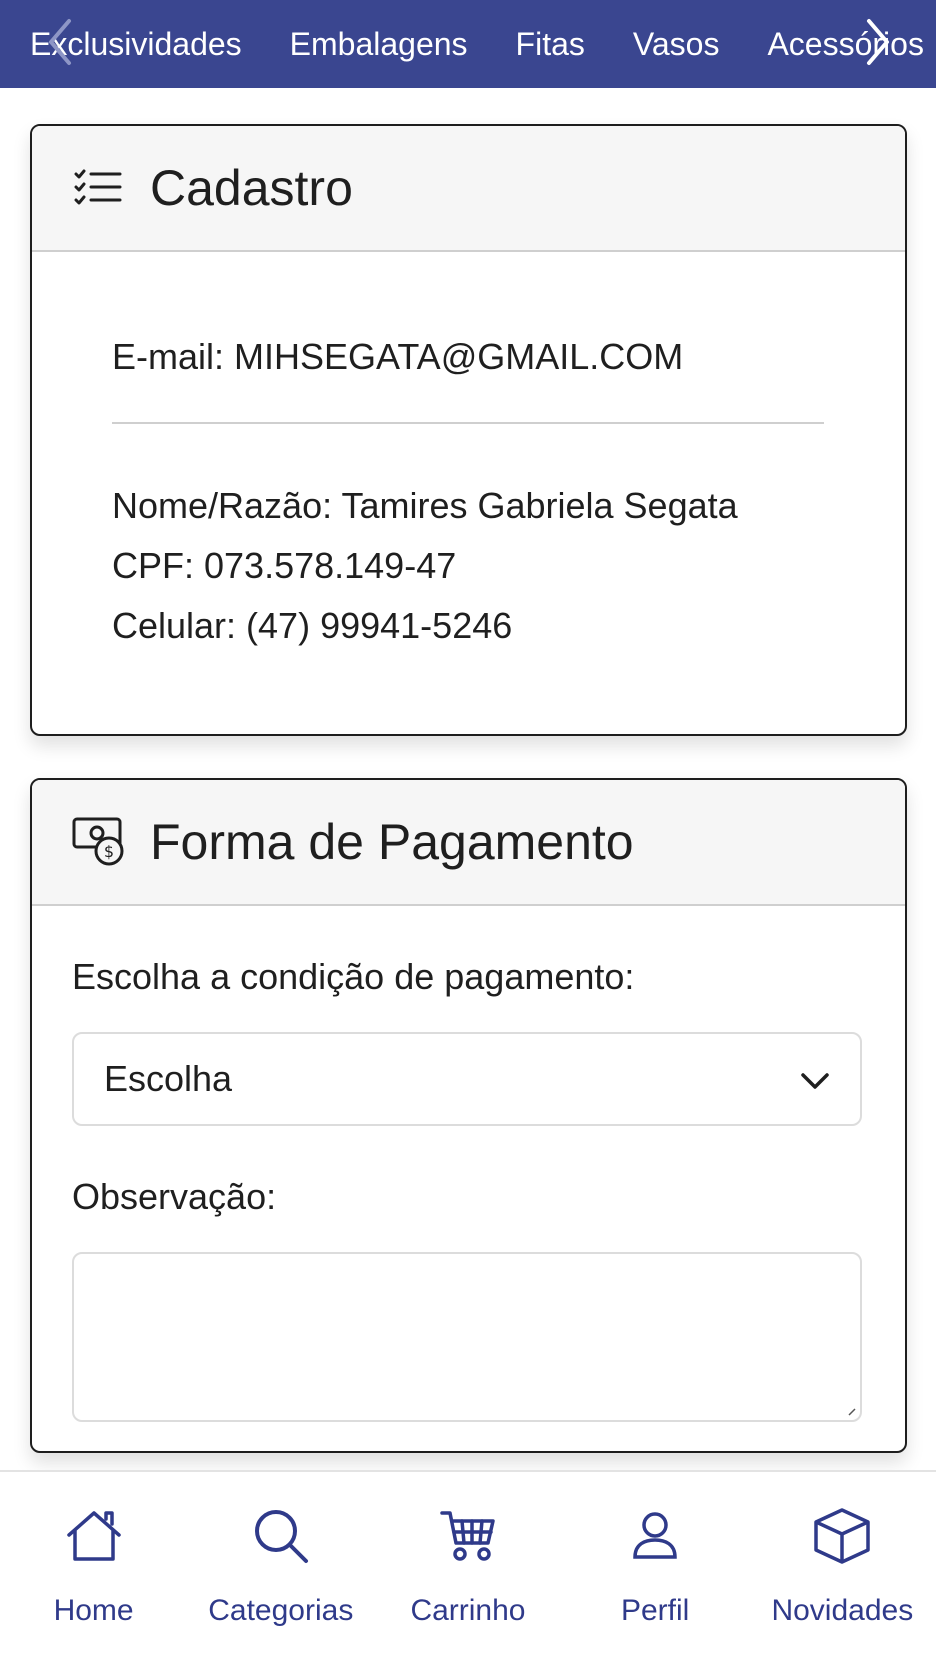 This screenshot has width=936, height=1658. I want to click on home-icon, so click(94, 1536).